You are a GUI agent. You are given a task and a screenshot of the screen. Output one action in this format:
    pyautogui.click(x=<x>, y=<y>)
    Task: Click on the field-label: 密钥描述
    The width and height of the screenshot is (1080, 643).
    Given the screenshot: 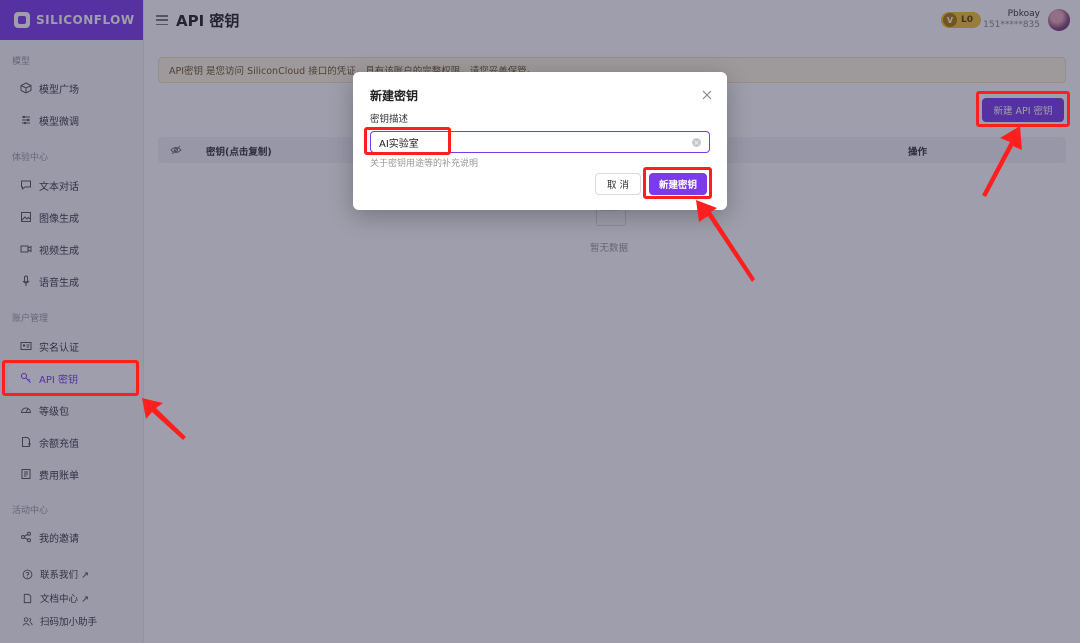 What is the action you would take?
    pyautogui.click(x=389, y=119)
    